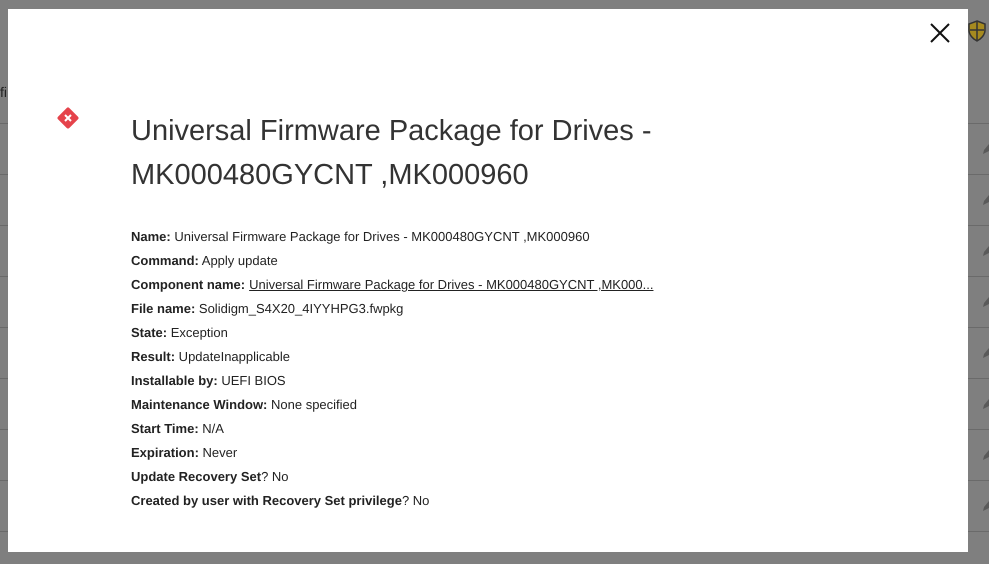 This screenshot has width=989, height=564. I want to click on detail-line: Created by user with Recovery Set privilege? No, so click(280, 501).